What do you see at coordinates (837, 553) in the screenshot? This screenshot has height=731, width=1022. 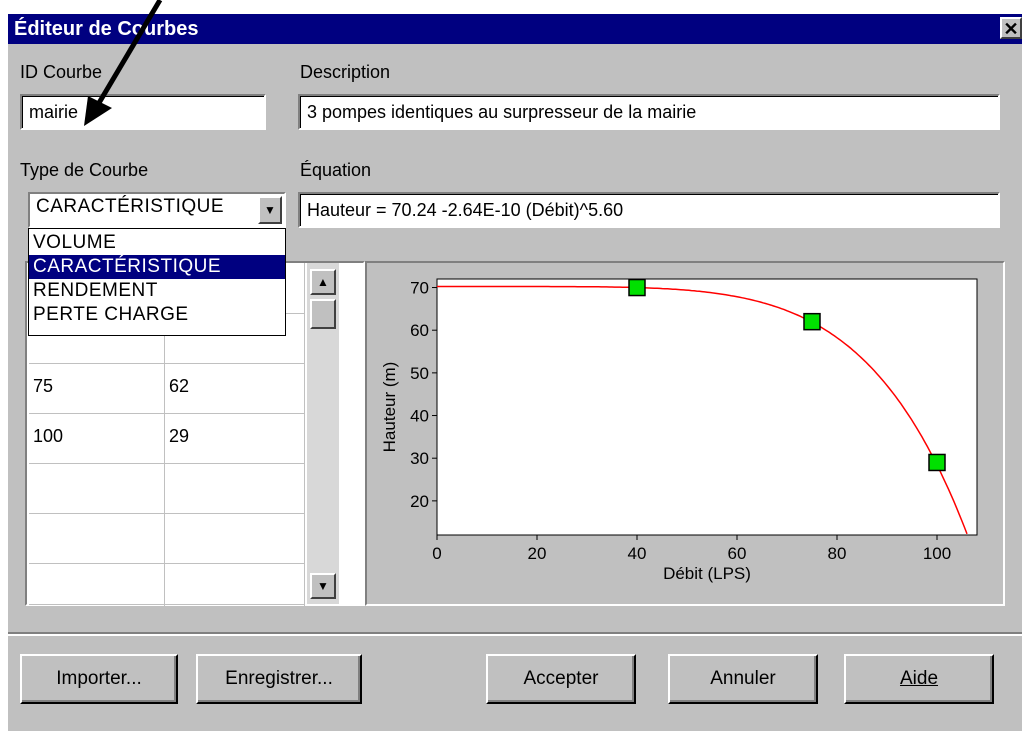 I see `x-tick-label: 80` at bounding box center [837, 553].